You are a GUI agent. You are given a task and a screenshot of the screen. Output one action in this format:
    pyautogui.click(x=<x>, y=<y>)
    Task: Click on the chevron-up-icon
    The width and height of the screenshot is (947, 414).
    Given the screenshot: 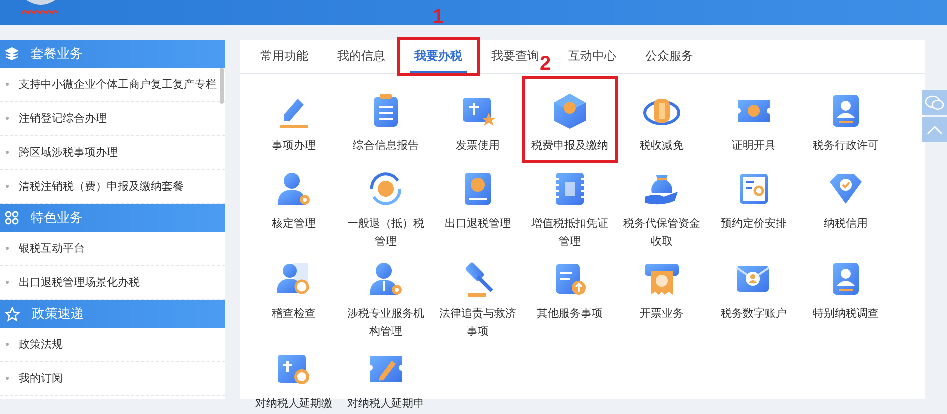 What is the action you would take?
    pyautogui.click(x=934, y=129)
    